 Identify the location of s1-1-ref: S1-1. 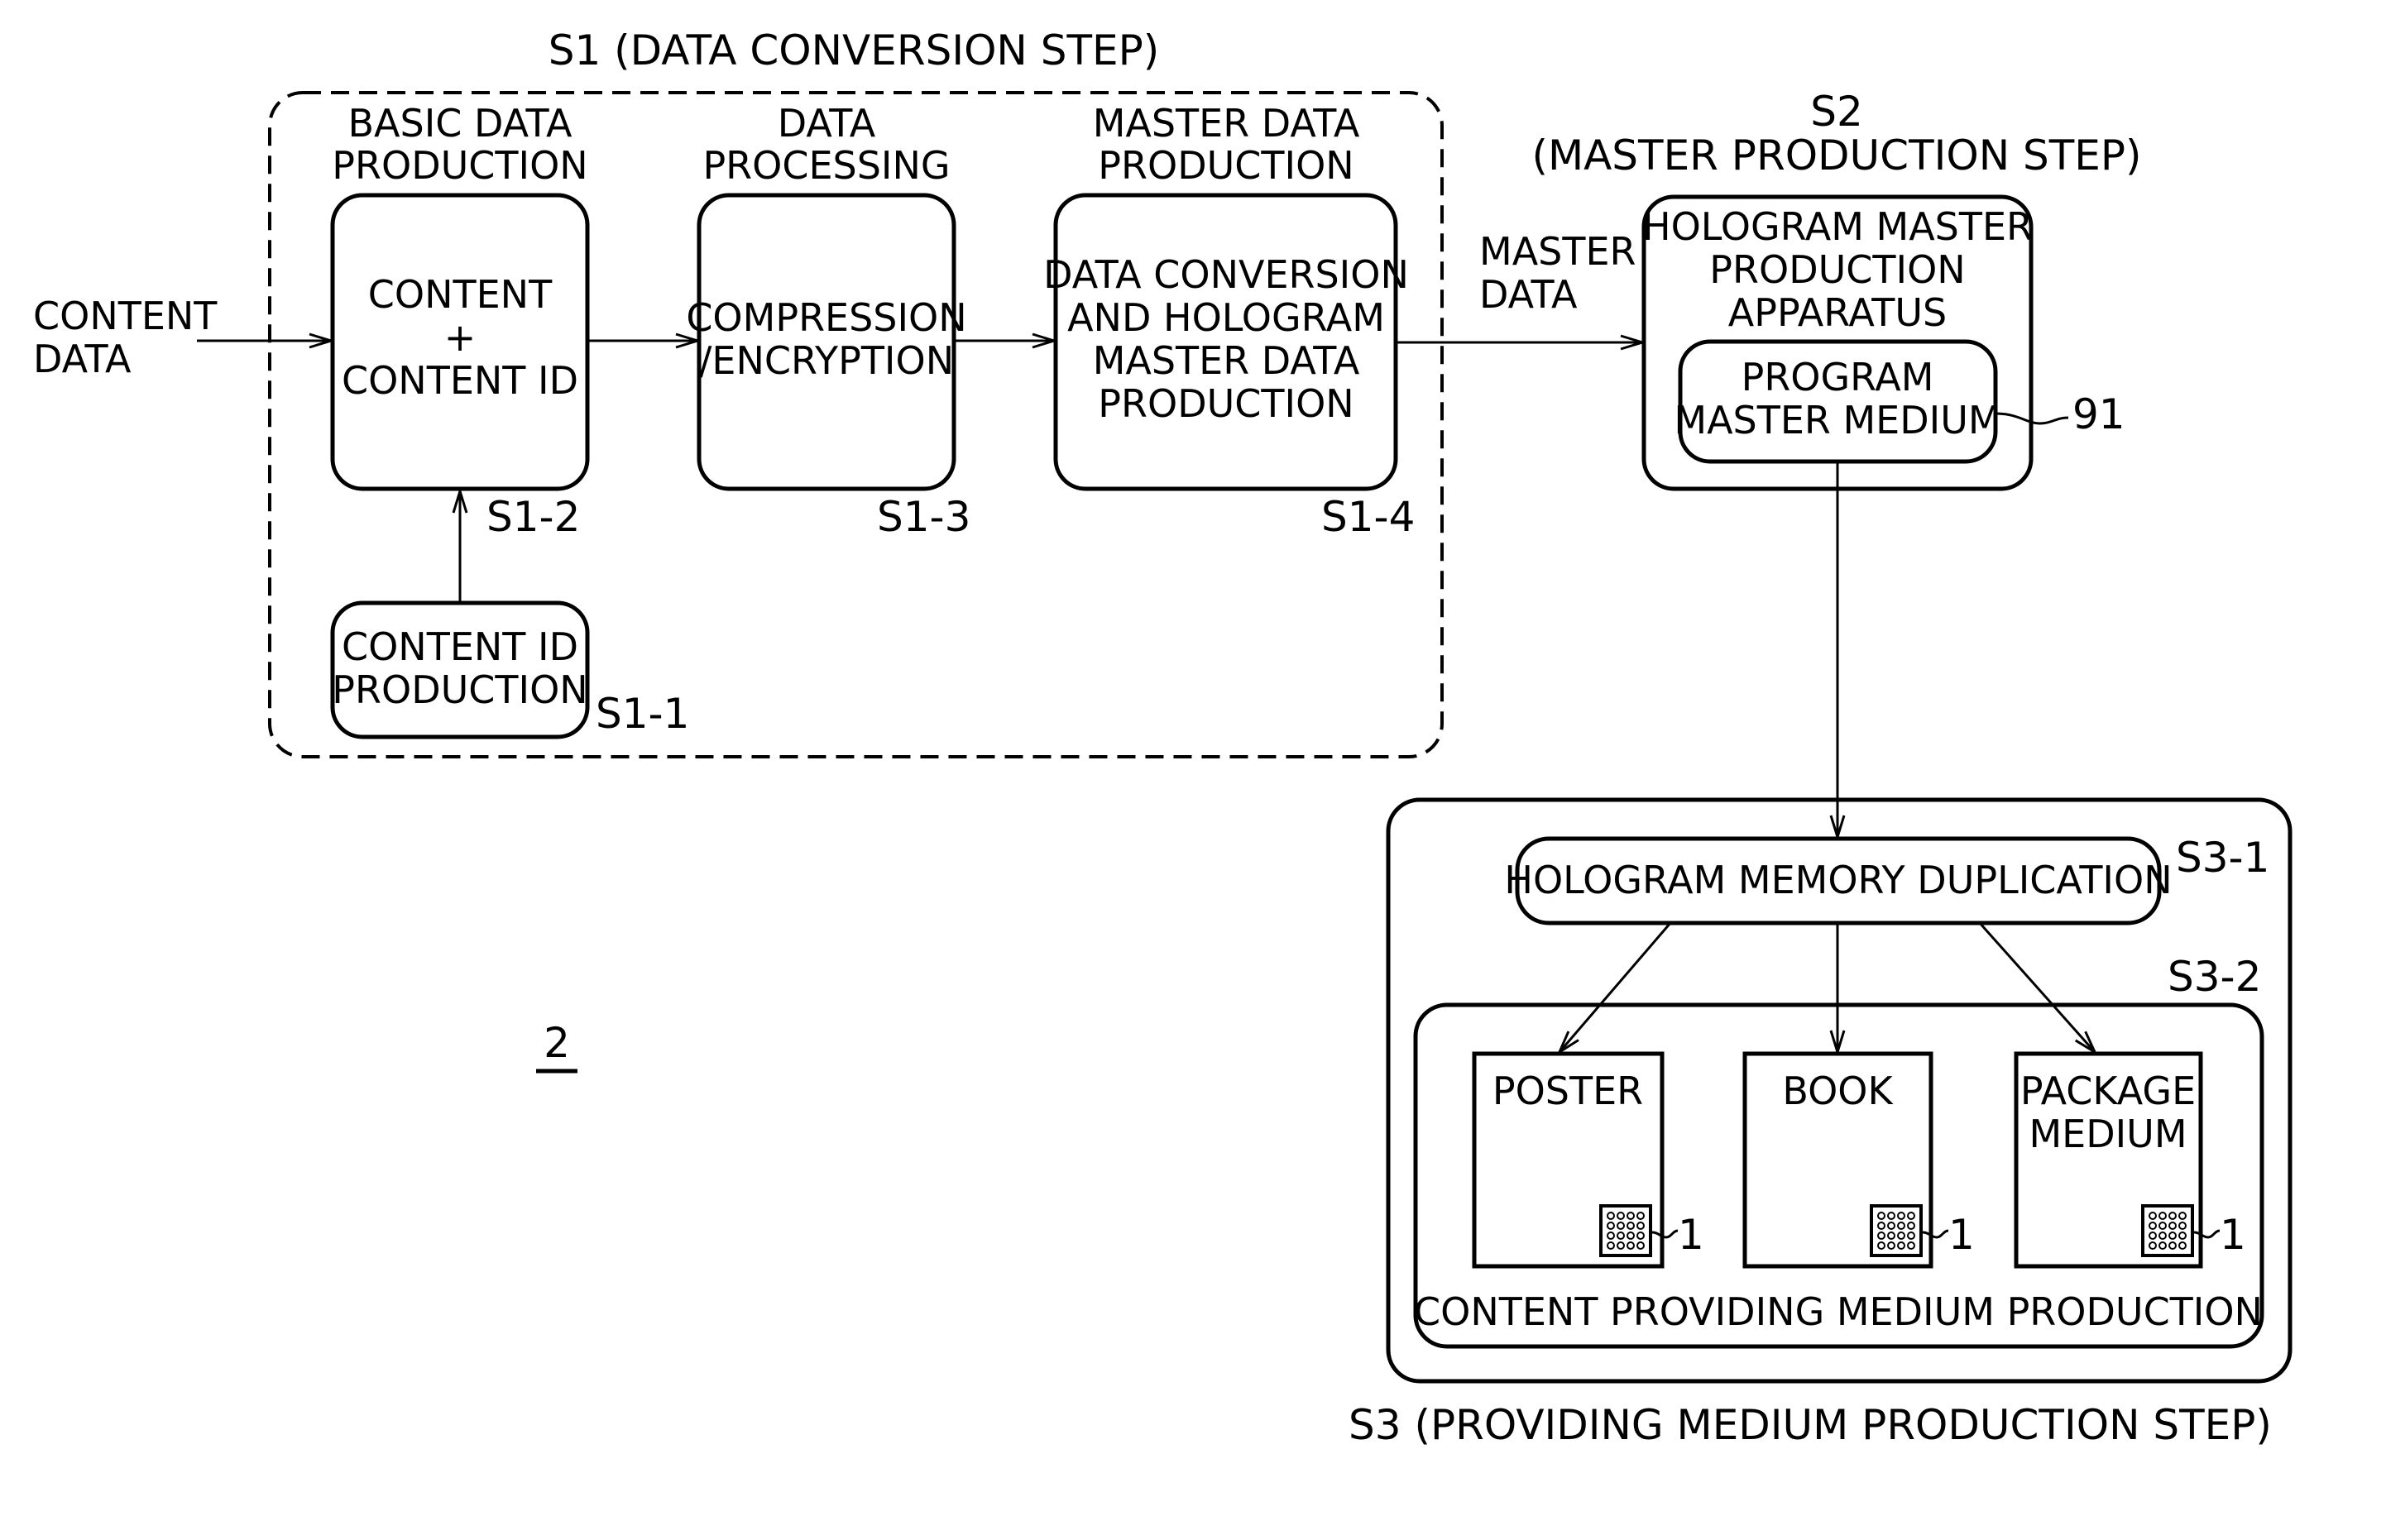
(642, 714).